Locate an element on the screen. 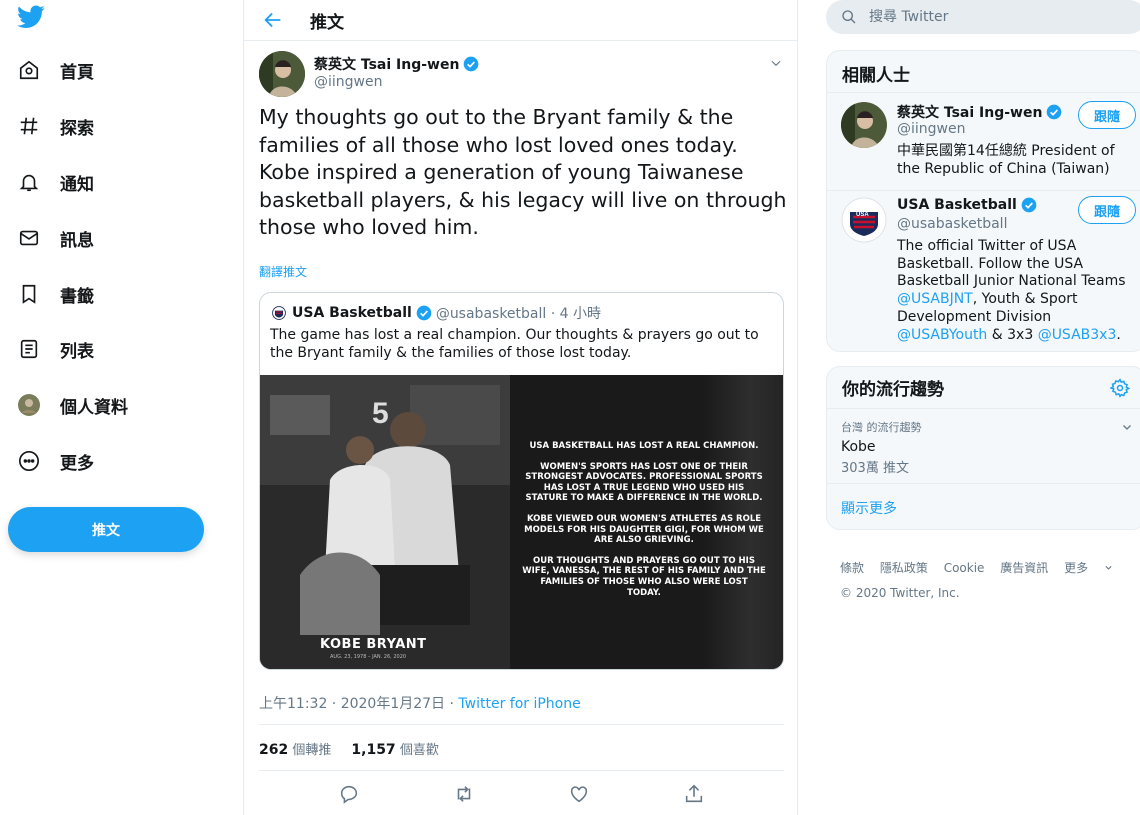  footer-more-link: 更多 is located at coordinates (1088, 568).